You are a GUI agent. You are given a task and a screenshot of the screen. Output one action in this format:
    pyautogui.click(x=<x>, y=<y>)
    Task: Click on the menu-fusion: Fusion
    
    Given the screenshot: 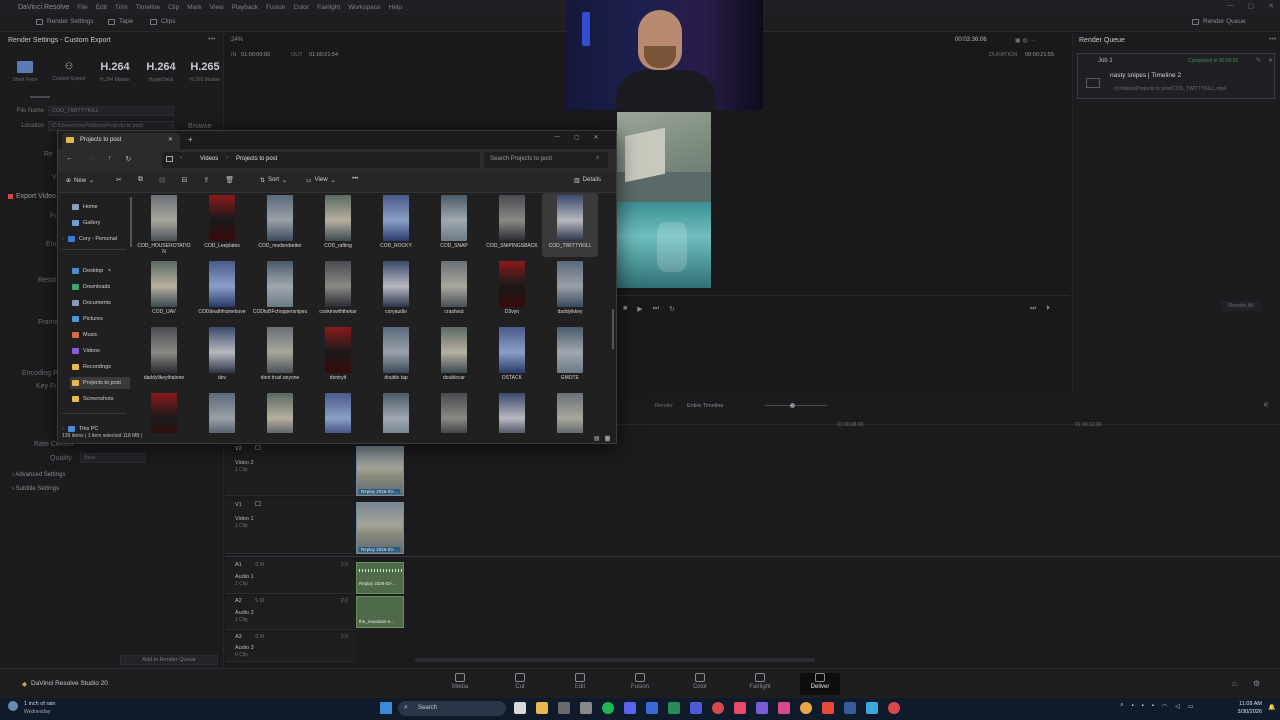 What is the action you would take?
    pyautogui.click(x=276, y=7)
    